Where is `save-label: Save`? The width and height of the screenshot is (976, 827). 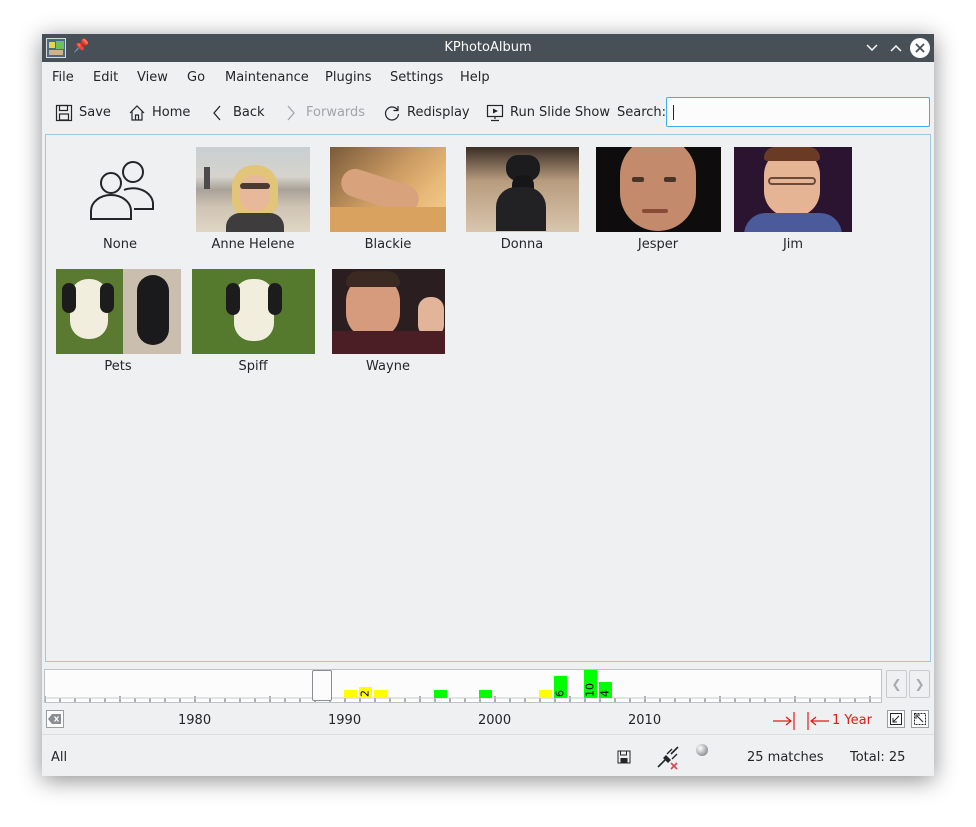 save-label: Save is located at coordinates (95, 112).